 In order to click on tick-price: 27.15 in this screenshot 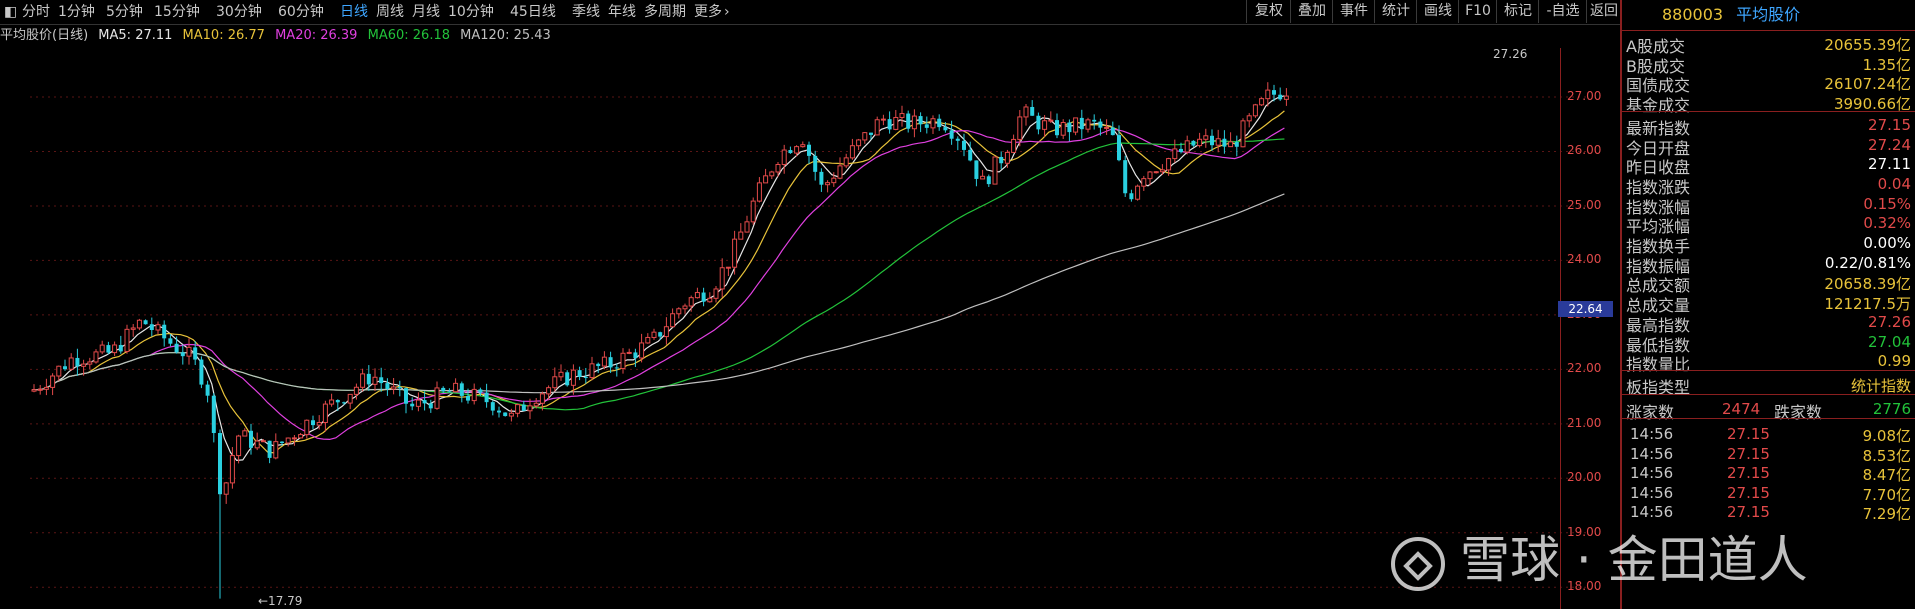, I will do `click(1748, 473)`.